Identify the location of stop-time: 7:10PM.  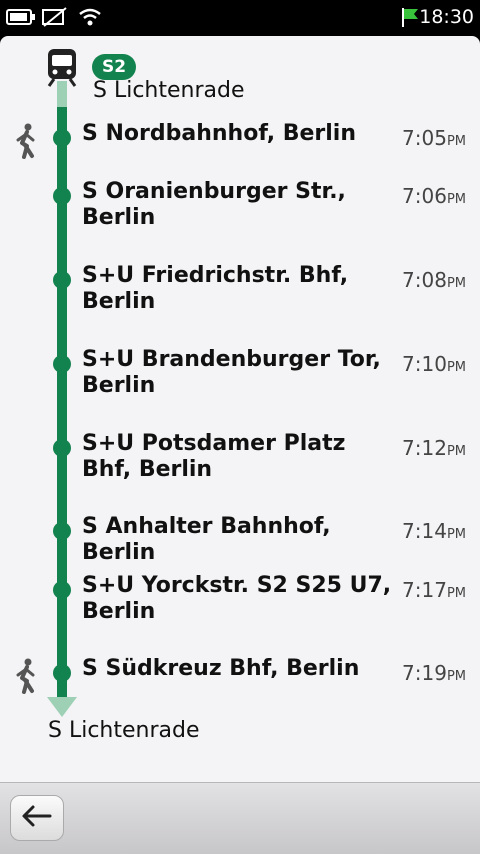
(434, 366).